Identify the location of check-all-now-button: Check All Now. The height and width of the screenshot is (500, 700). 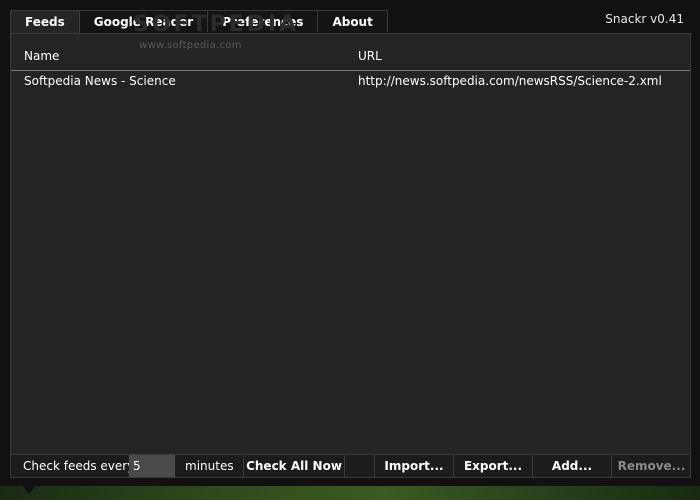
(294, 466).